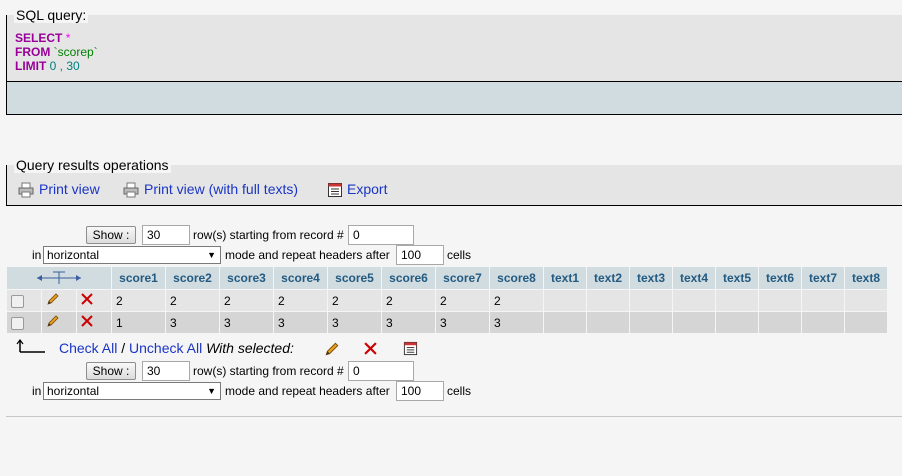 The height and width of the screenshot is (476, 902). Describe the element at coordinates (420, 255) in the screenshot. I see `repeat-headers-input: 100` at that location.